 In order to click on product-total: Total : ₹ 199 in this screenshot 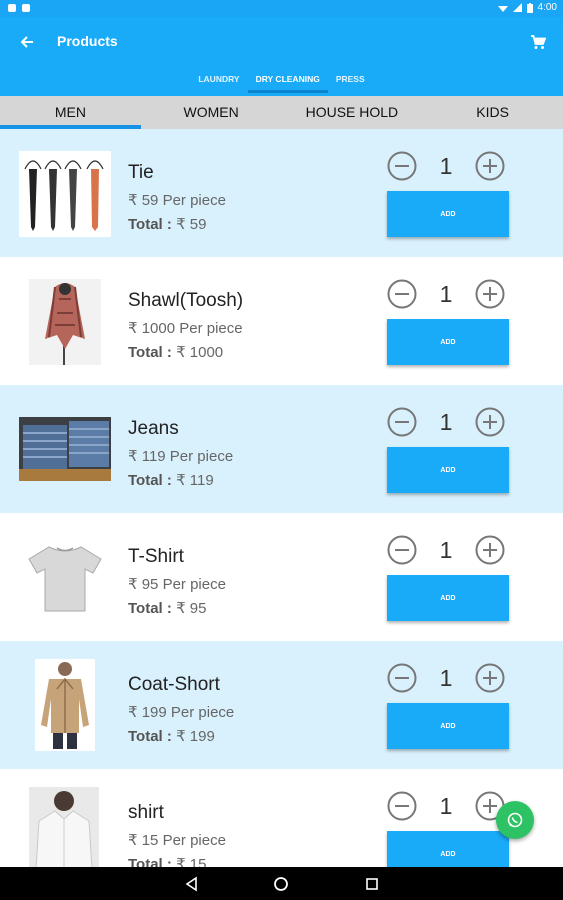, I will do `click(171, 736)`.